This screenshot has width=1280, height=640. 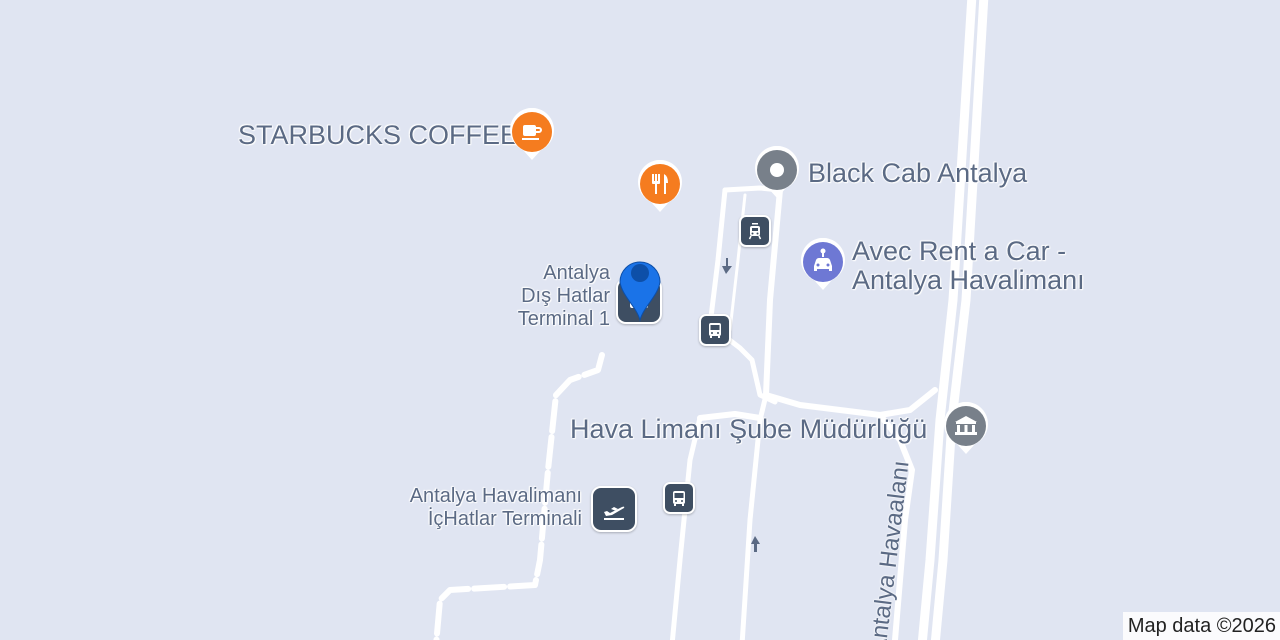 What do you see at coordinates (378, 135) in the screenshot?
I see `place-label-starbucks: STARBUCKS COFFEE` at bounding box center [378, 135].